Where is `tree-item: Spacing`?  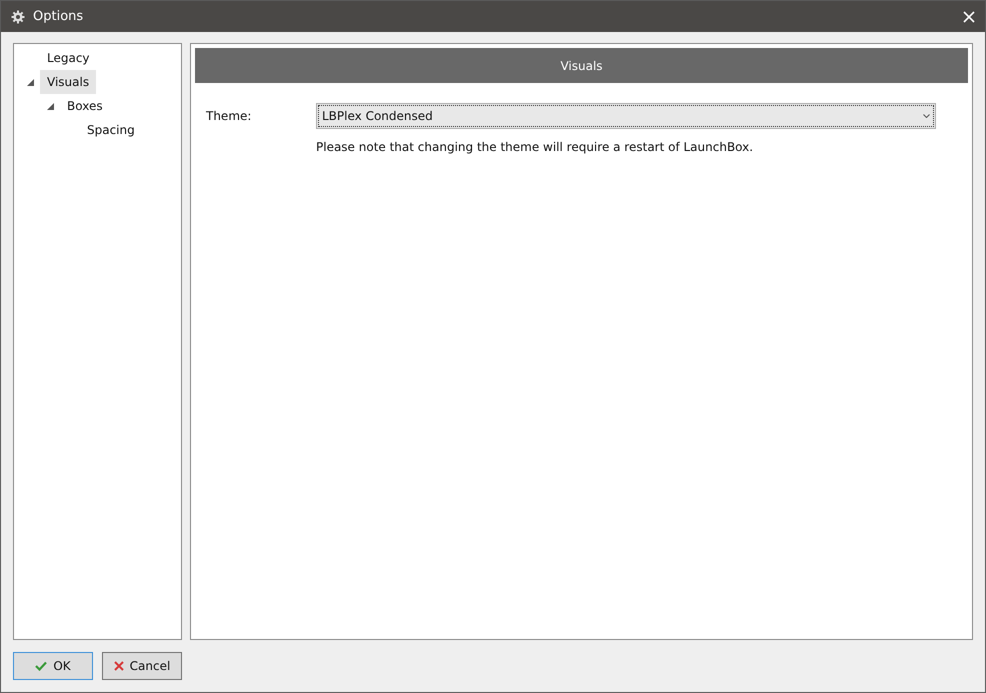 tree-item: Spacing is located at coordinates (111, 130).